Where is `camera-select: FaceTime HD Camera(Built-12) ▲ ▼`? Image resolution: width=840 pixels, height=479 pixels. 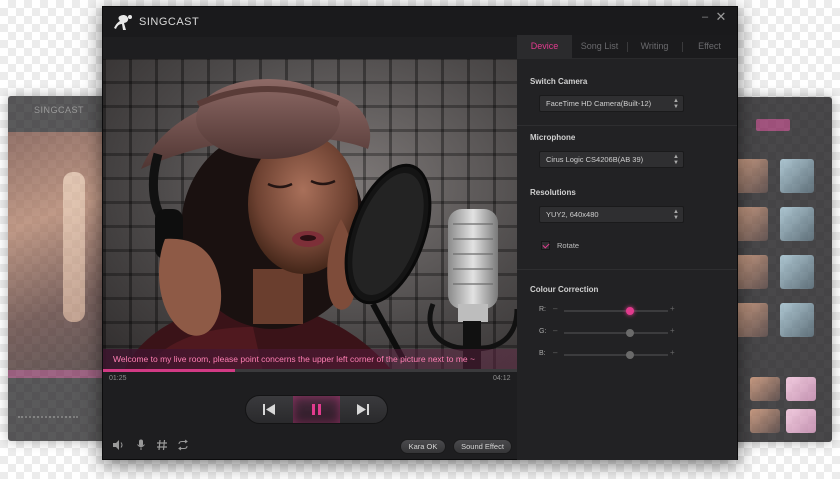 camera-select: FaceTime HD Camera(Built-12) ▲ ▼ is located at coordinates (611, 103).